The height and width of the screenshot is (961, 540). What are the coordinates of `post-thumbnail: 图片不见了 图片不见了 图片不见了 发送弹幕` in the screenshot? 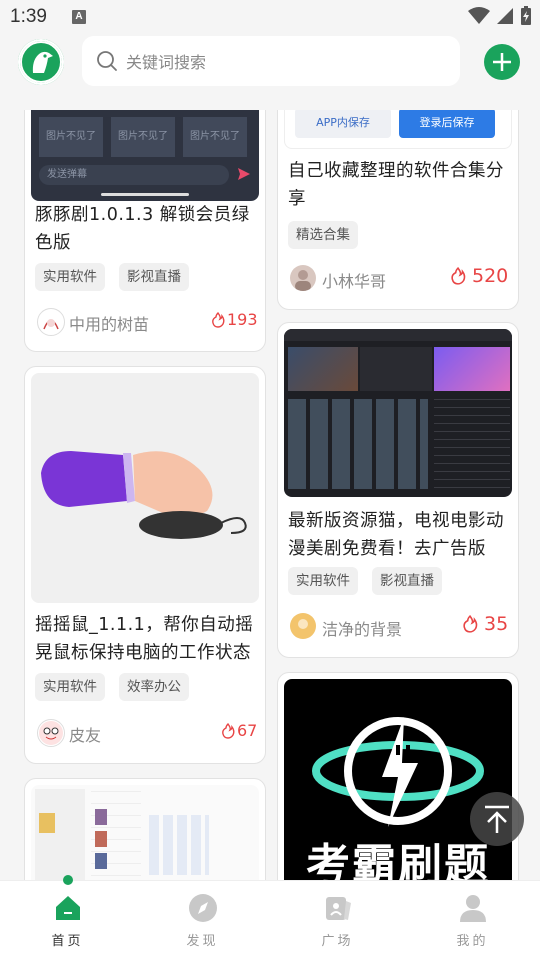 It's located at (145, 155).